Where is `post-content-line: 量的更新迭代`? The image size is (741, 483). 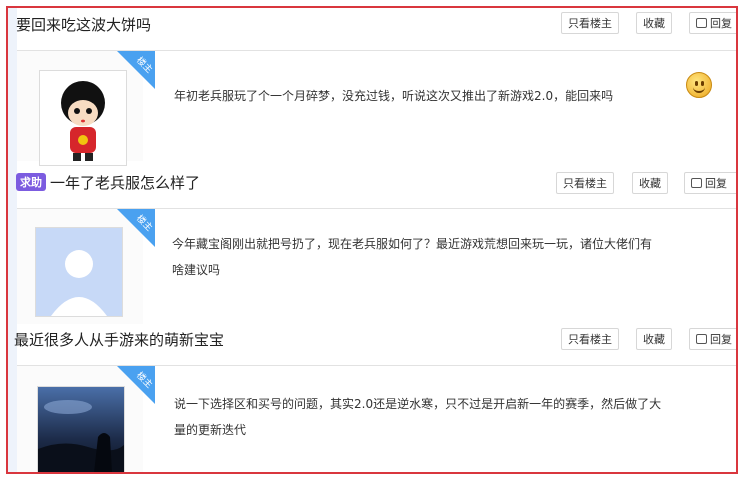 post-content-line: 量的更新迭代 is located at coordinates (210, 430).